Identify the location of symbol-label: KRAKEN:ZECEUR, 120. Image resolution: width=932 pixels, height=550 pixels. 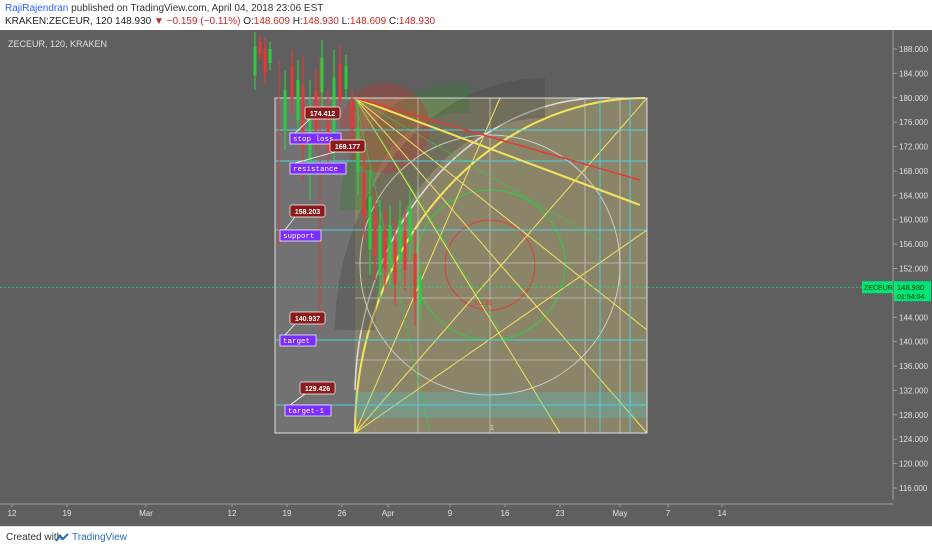
(59, 21).